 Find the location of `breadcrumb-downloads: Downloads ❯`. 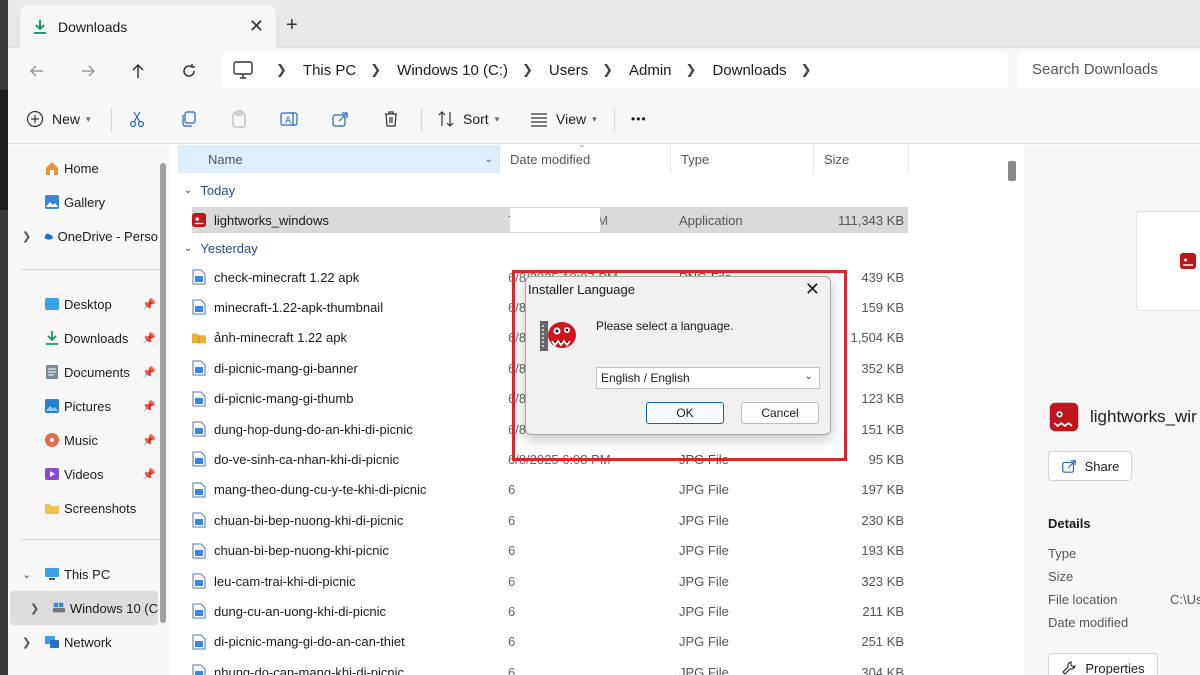

breadcrumb-downloads: Downloads ❯ is located at coordinates (769, 70).